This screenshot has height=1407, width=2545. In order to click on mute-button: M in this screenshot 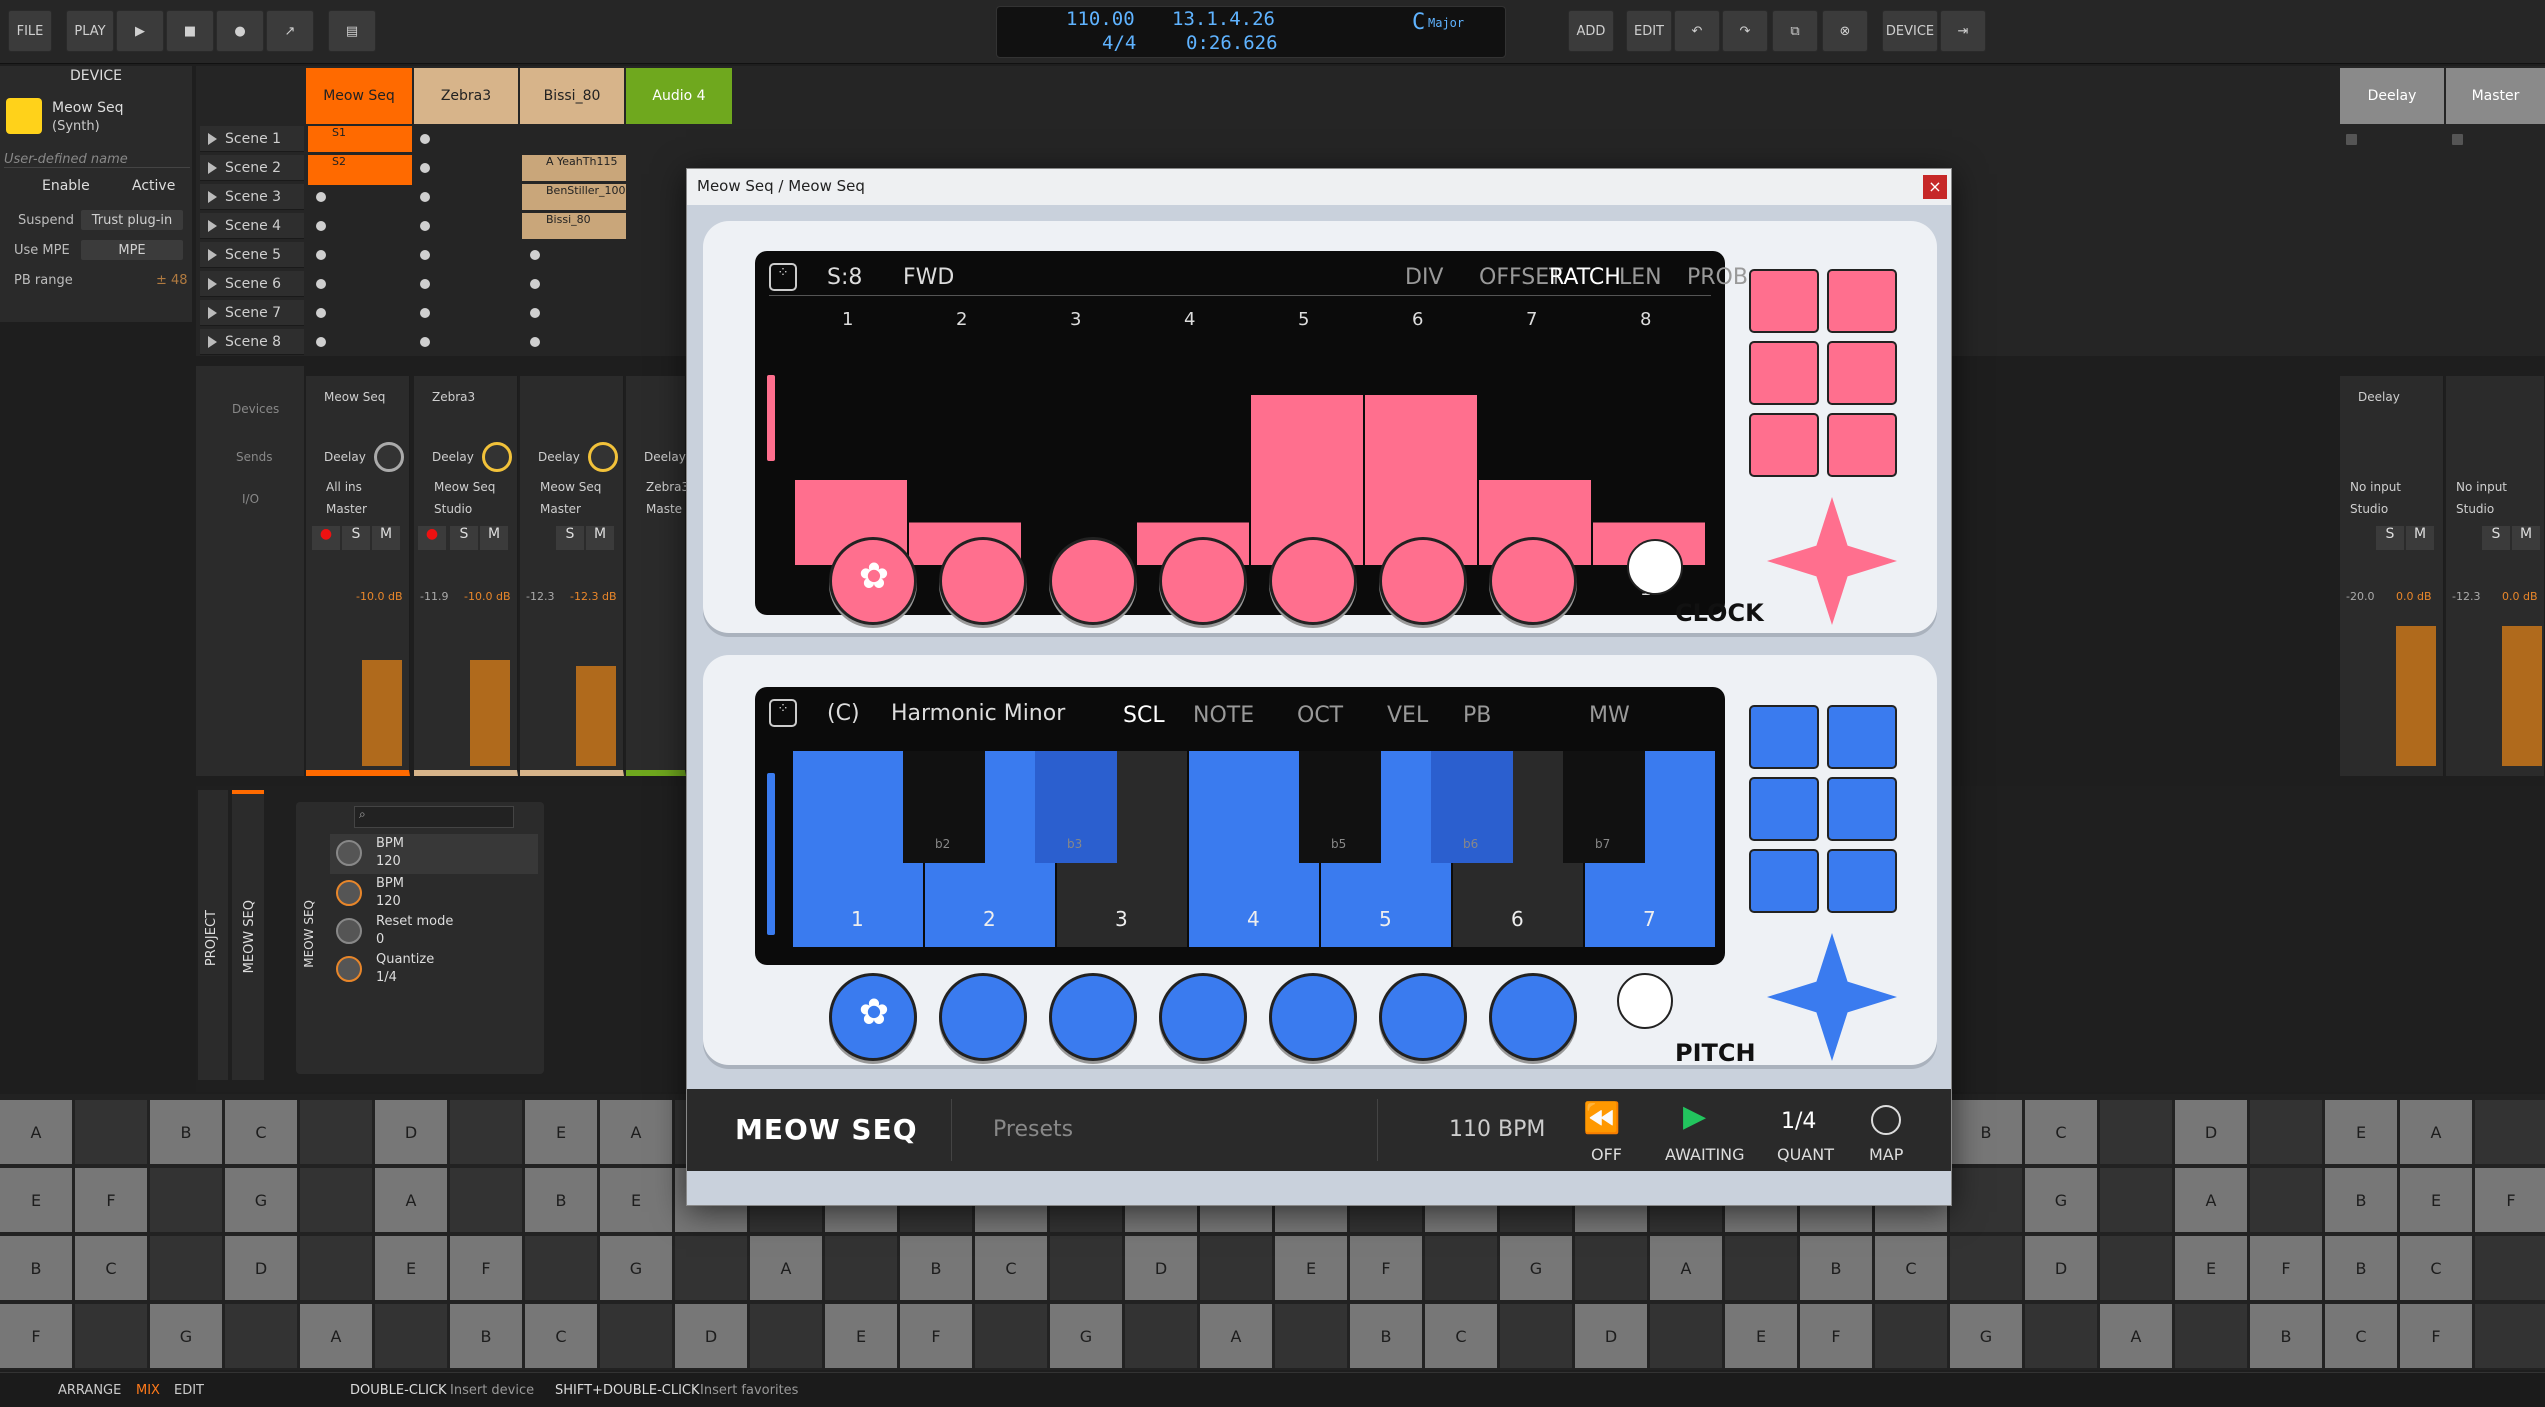, I will do `click(2526, 538)`.